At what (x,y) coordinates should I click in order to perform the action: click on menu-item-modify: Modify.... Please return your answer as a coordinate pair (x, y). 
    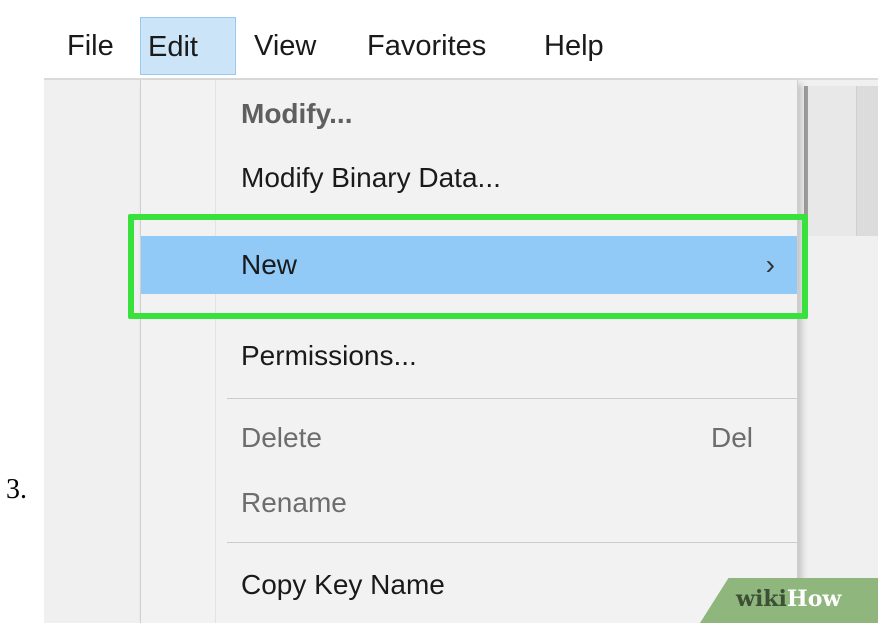
    Looking at the image, I should click on (469, 114).